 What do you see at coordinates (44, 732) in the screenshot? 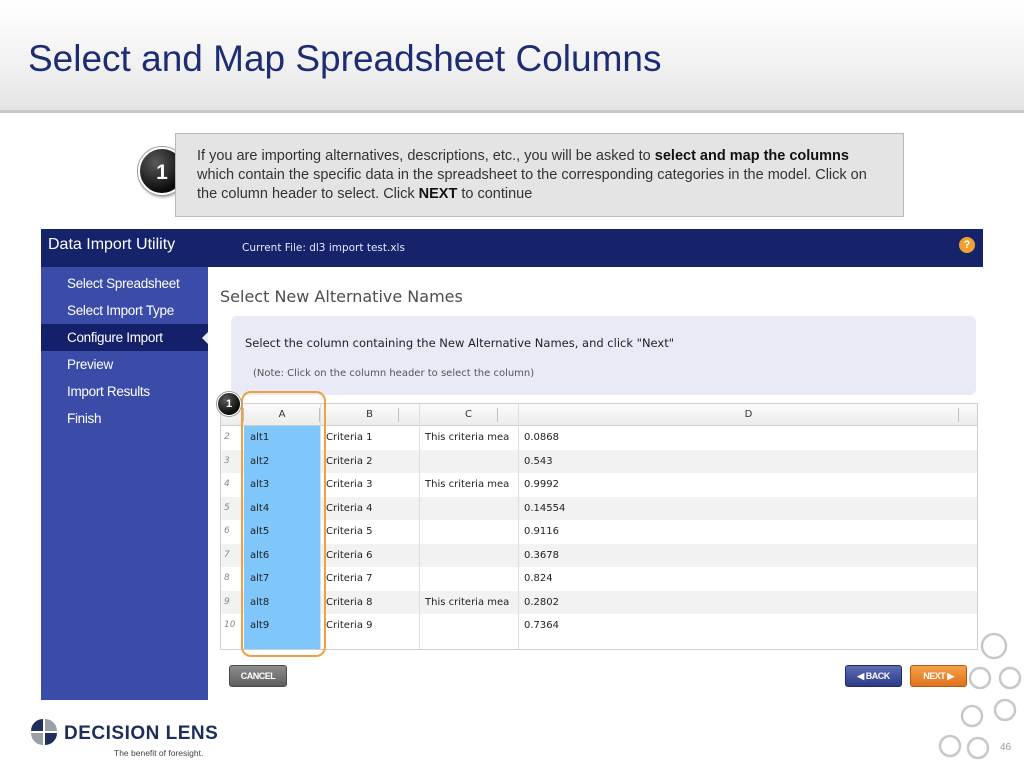
I see `decision-lens-logo-icon` at bounding box center [44, 732].